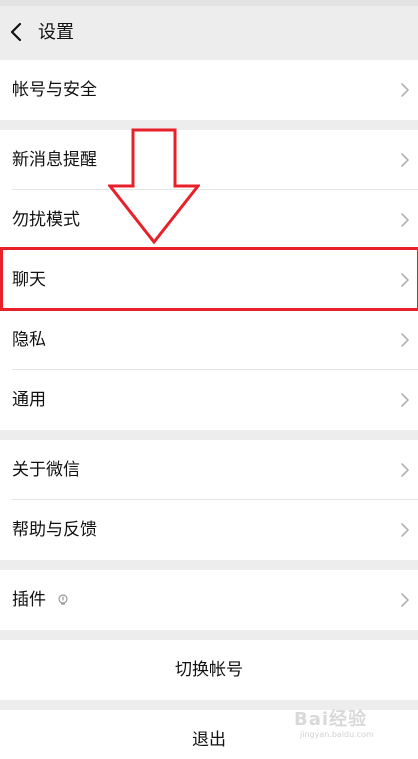 This screenshot has height=759, width=418. What do you see at coordinates (209, 160) in the screenshot?
I see `settings-new-message-alerts: 新消息提醒` at bounding box center [209, 160].